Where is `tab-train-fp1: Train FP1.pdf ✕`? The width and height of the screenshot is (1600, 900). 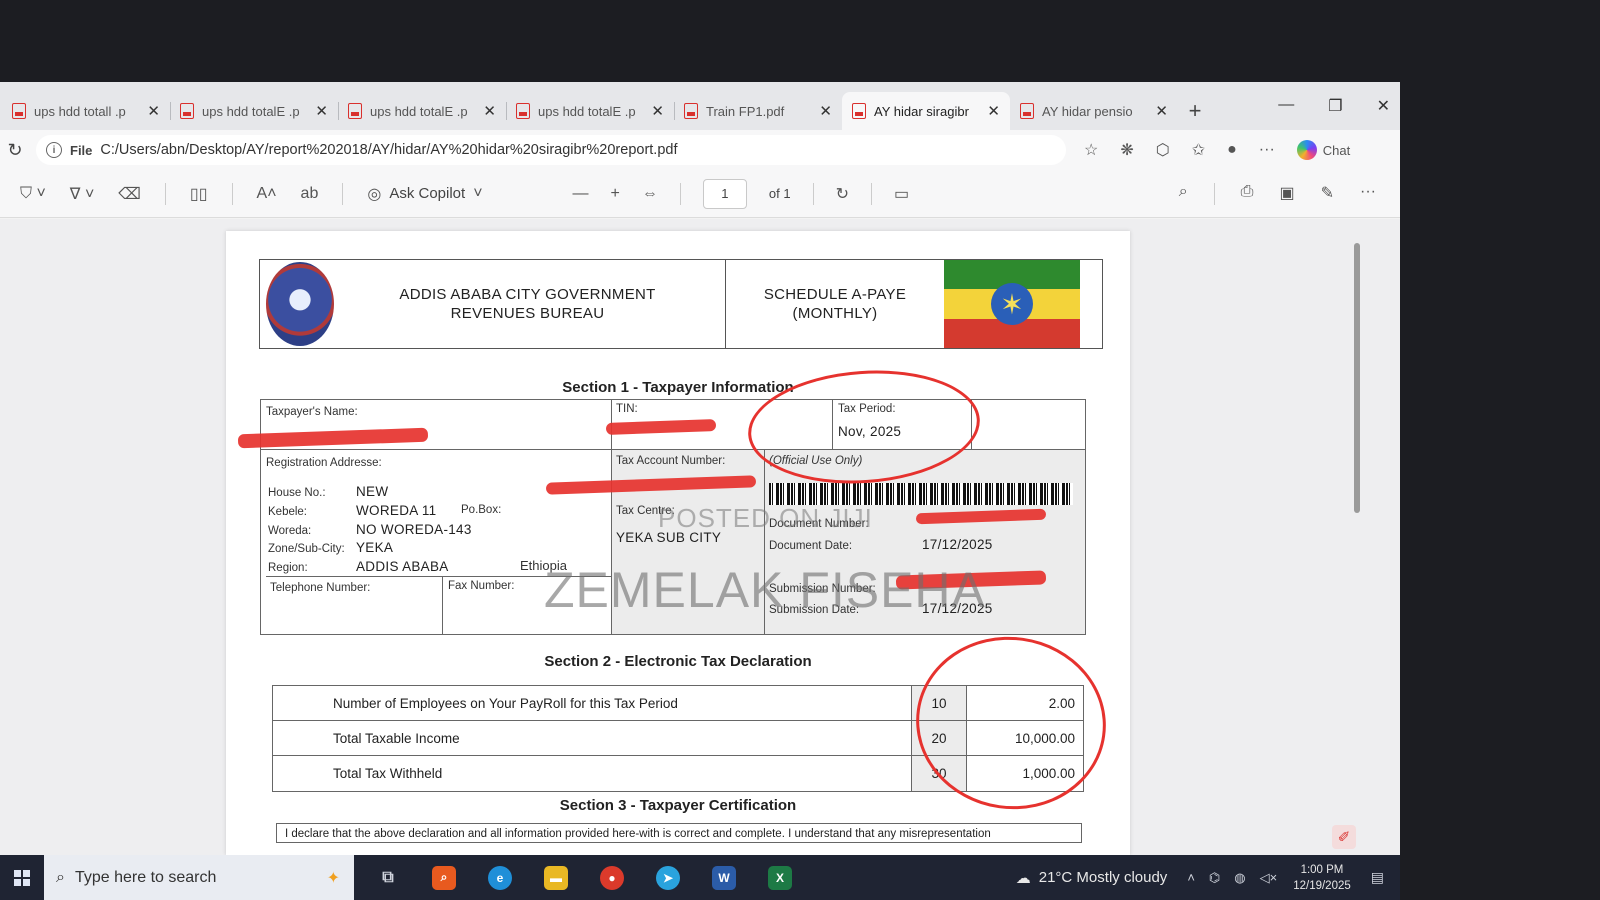
tab-train-fp1: Train FP1.pdf ✕ is located at coordinates (758, 111).